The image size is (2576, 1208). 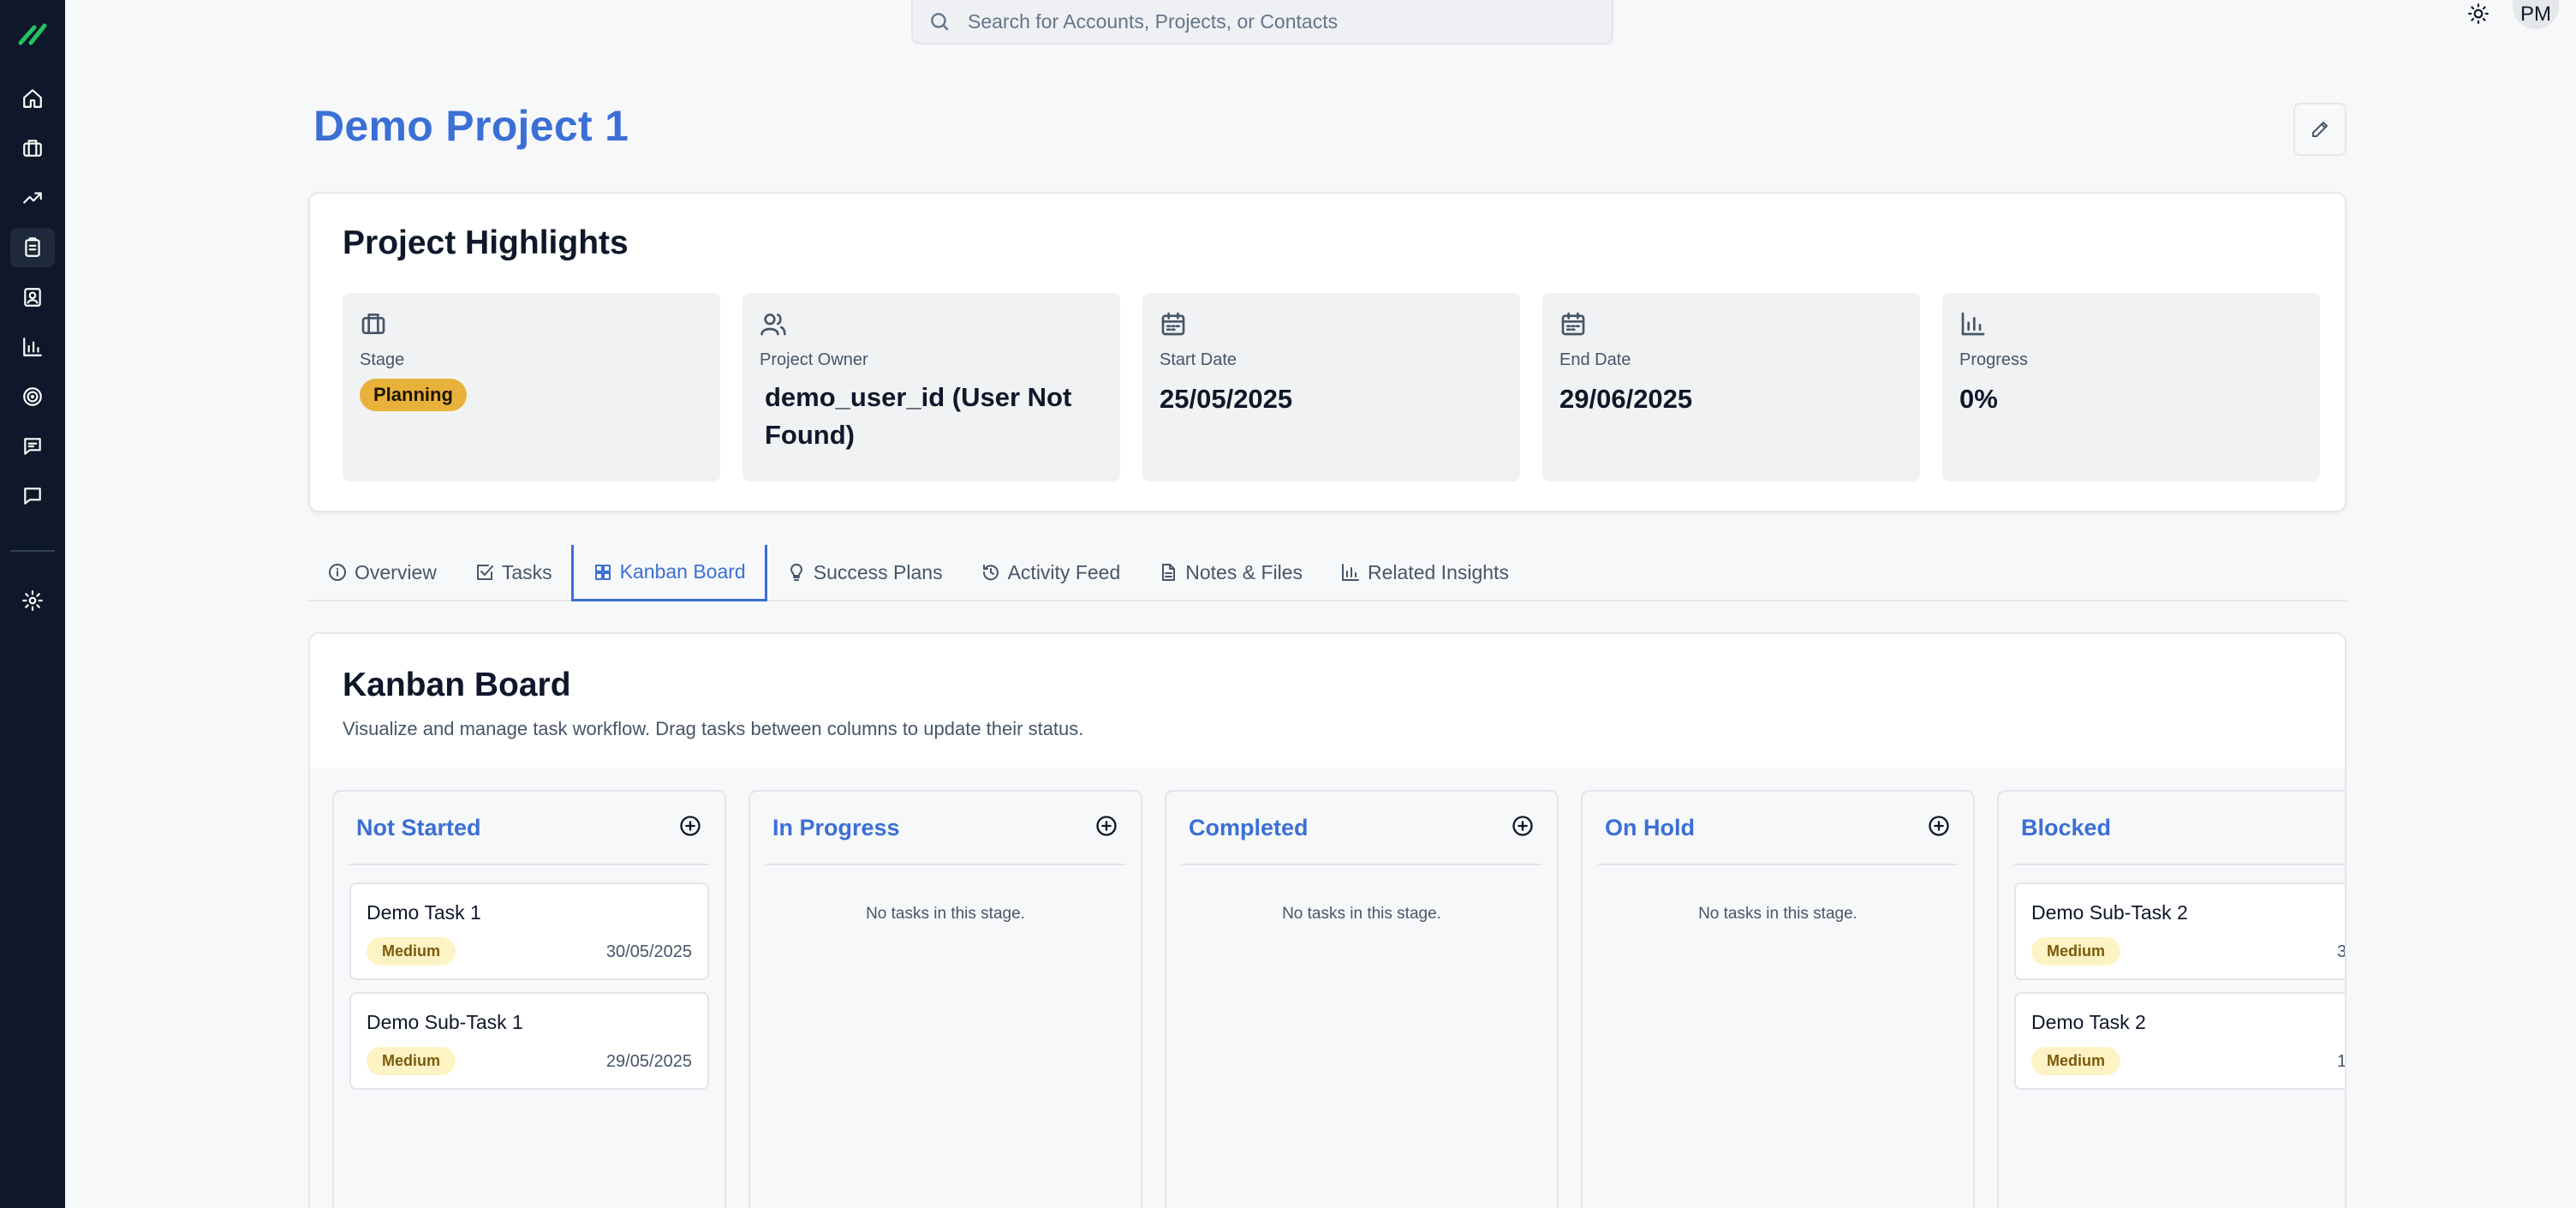 What do you see at coordinates (1731, 387) in the screenshot?
I see `end-date-tile: End Date 29/06/2025` at bounding box center [1731, 387].